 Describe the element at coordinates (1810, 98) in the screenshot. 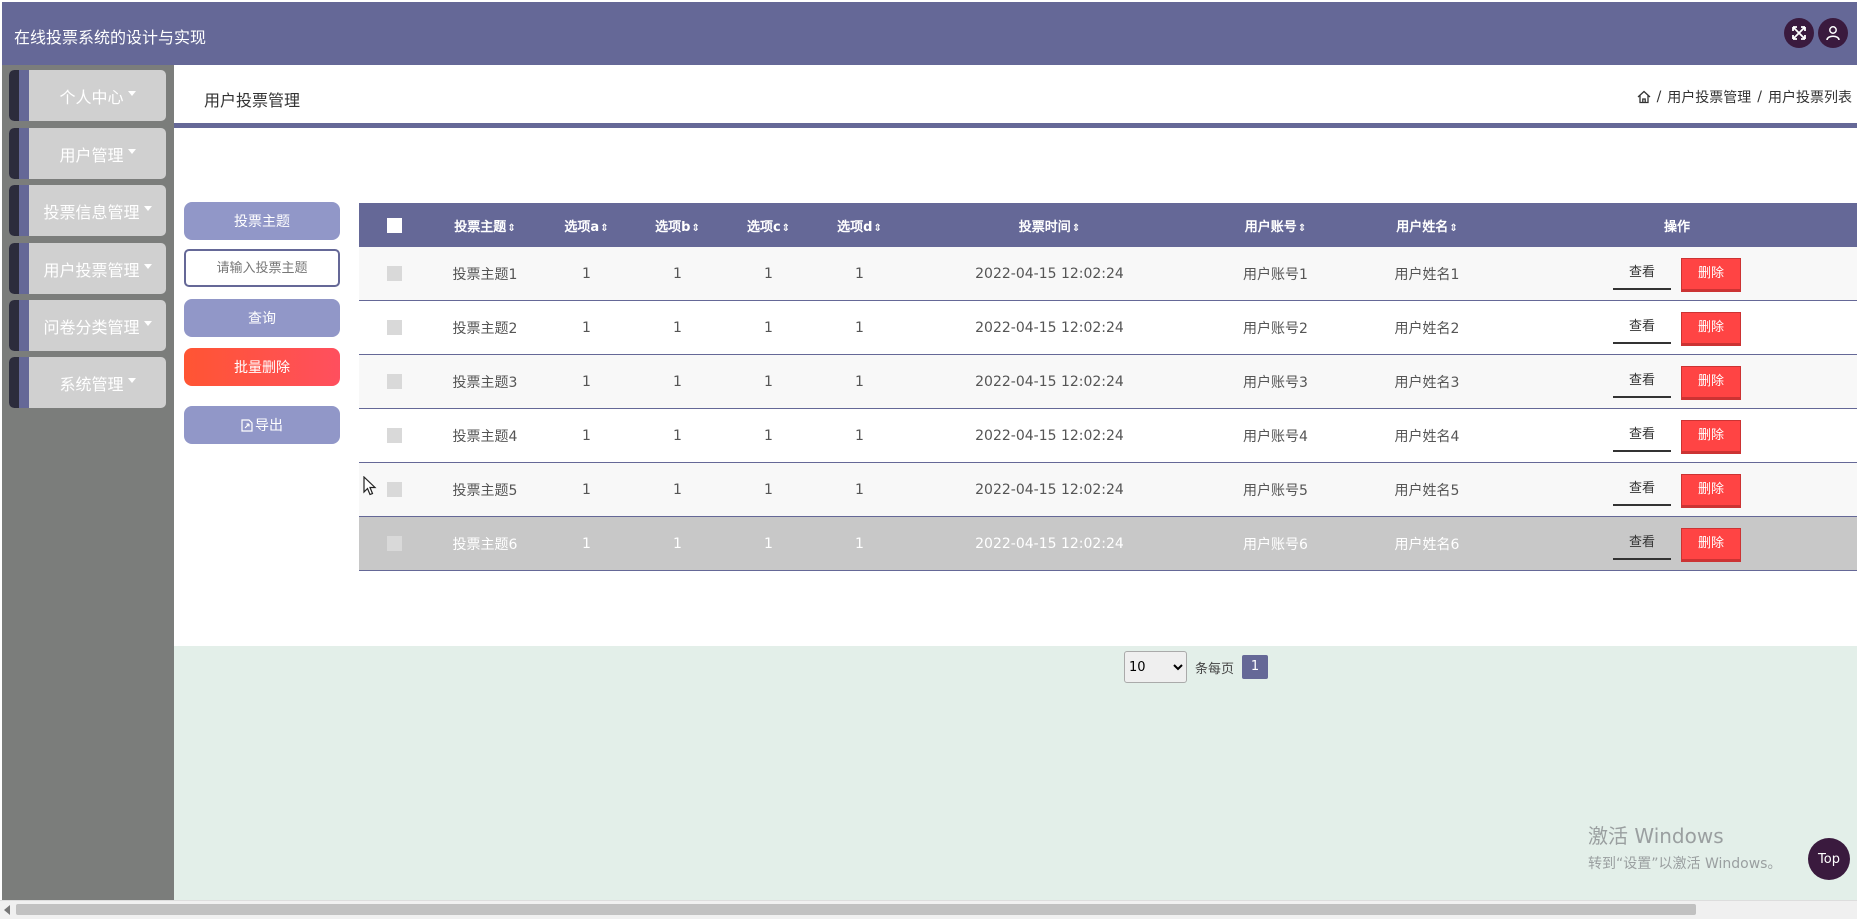

I see `breadcrumb-item: 用户投票列表` at that location.